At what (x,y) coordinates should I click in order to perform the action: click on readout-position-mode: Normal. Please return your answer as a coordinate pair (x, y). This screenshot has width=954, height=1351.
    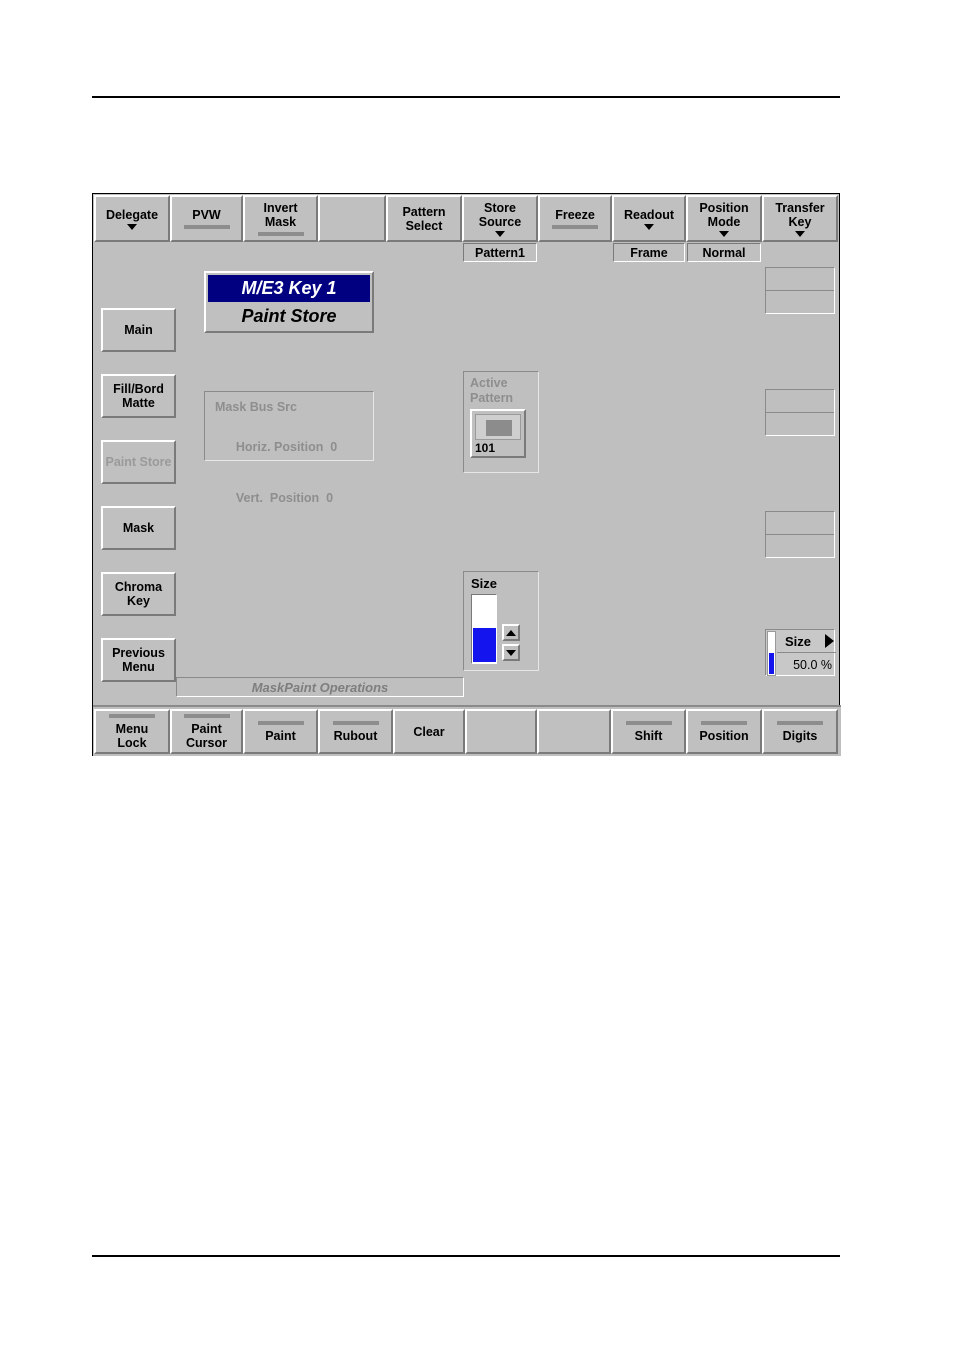
    Looking at the image, I should click on (724, 252).